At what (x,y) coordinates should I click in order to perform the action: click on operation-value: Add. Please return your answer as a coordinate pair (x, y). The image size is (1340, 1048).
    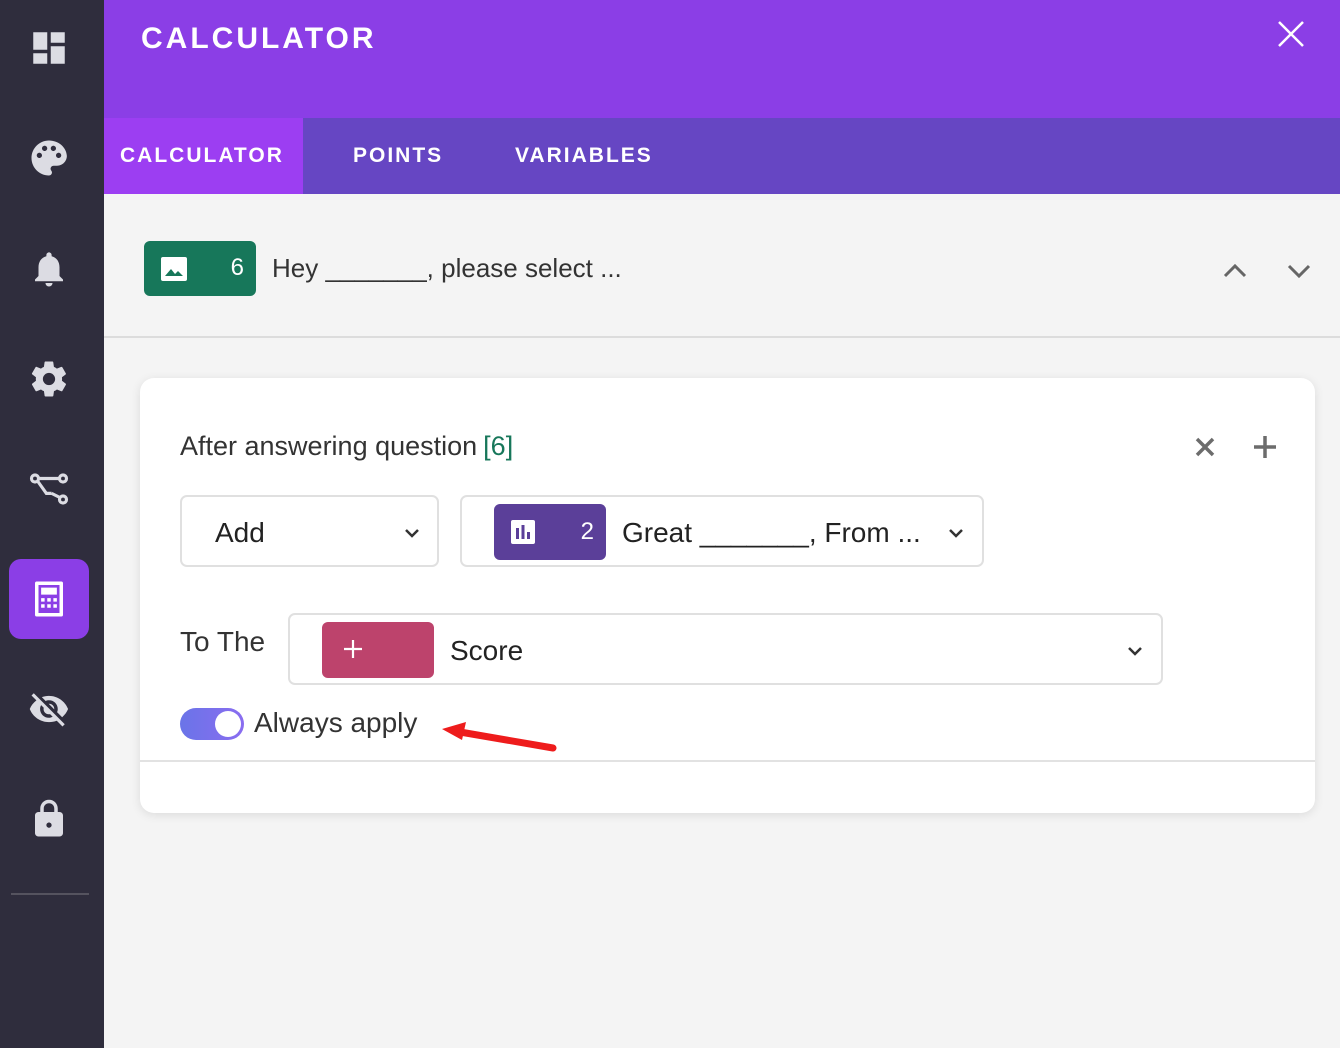
    Looking at the image, I should click on (240, 532).